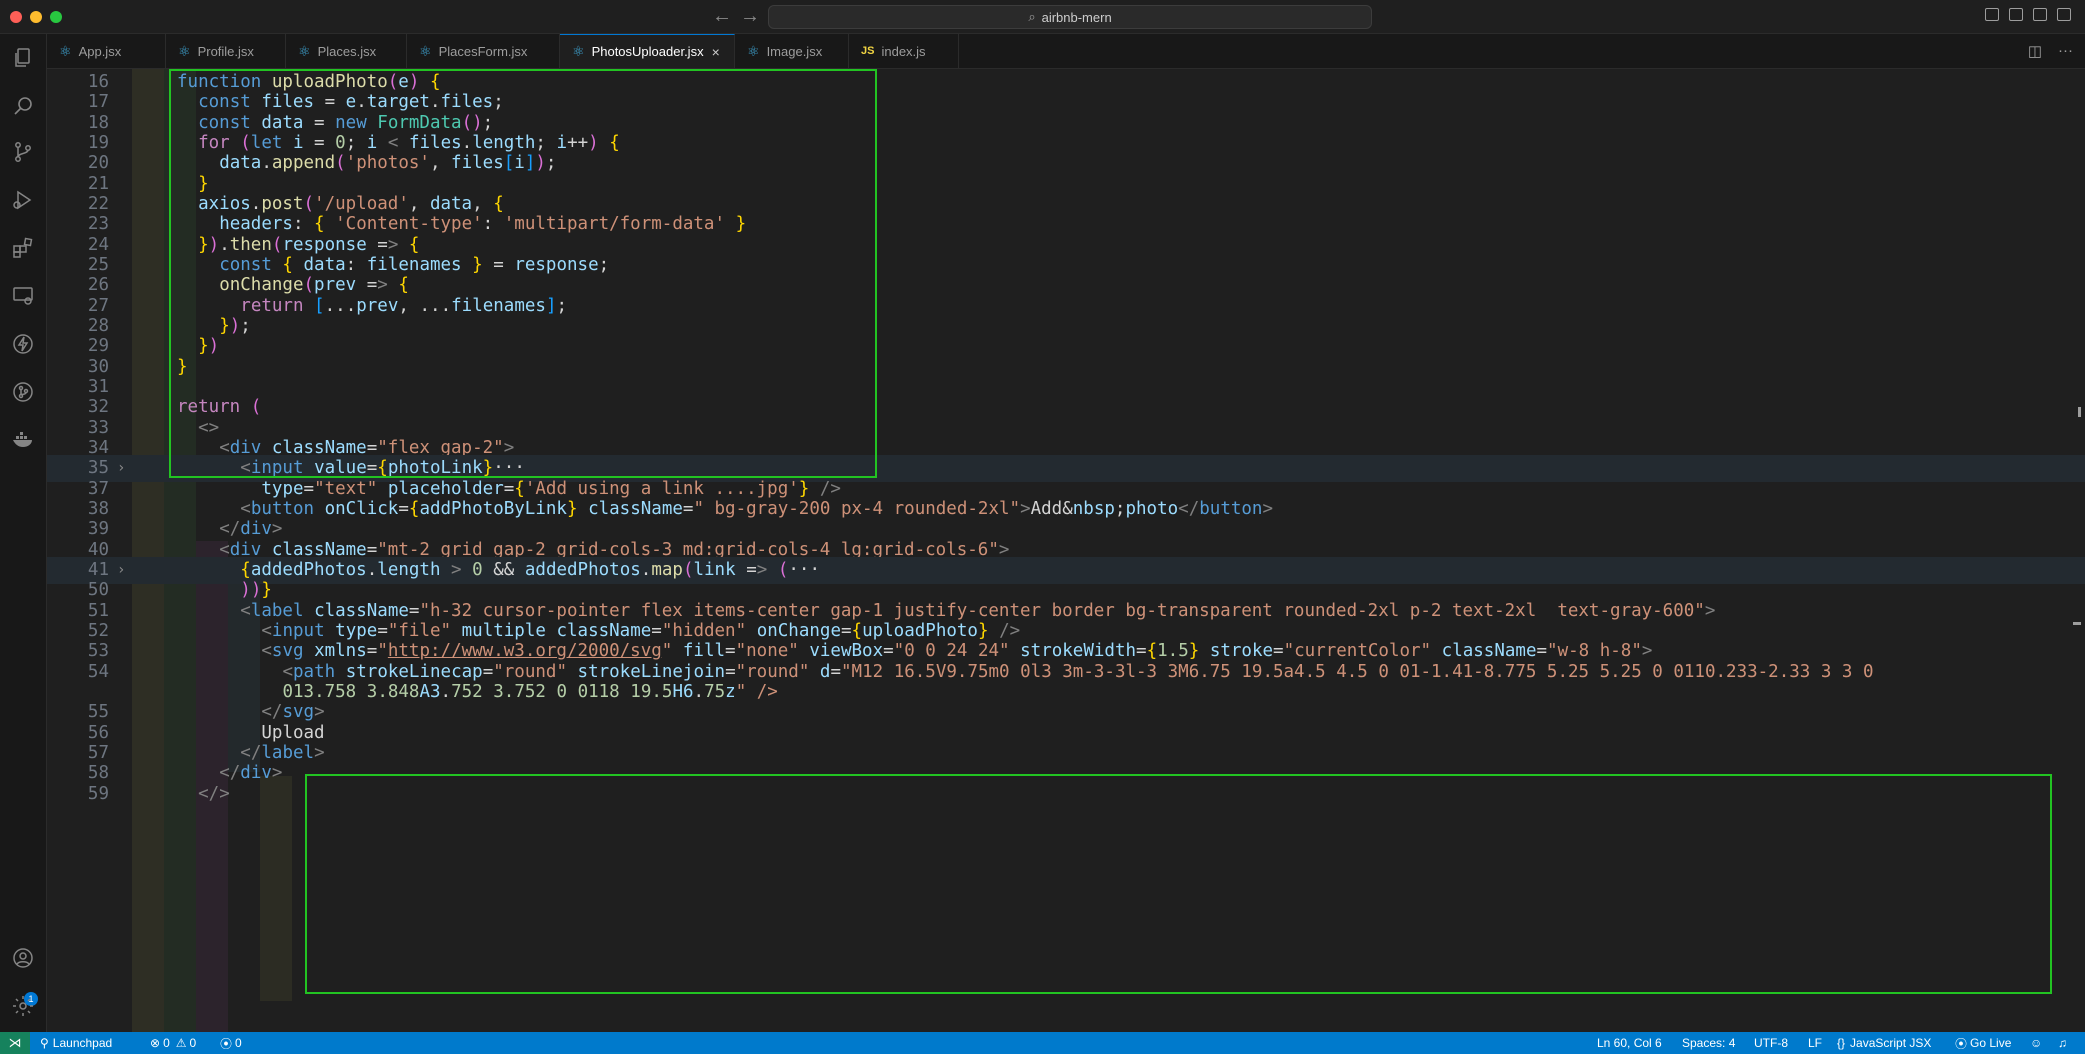 The width and height of the screenshot is (2085, 1054). Describe the element at coordinates (1884, 1043) in the screenshot. I see `language-mode: {} JavaScript JSX` at that location.